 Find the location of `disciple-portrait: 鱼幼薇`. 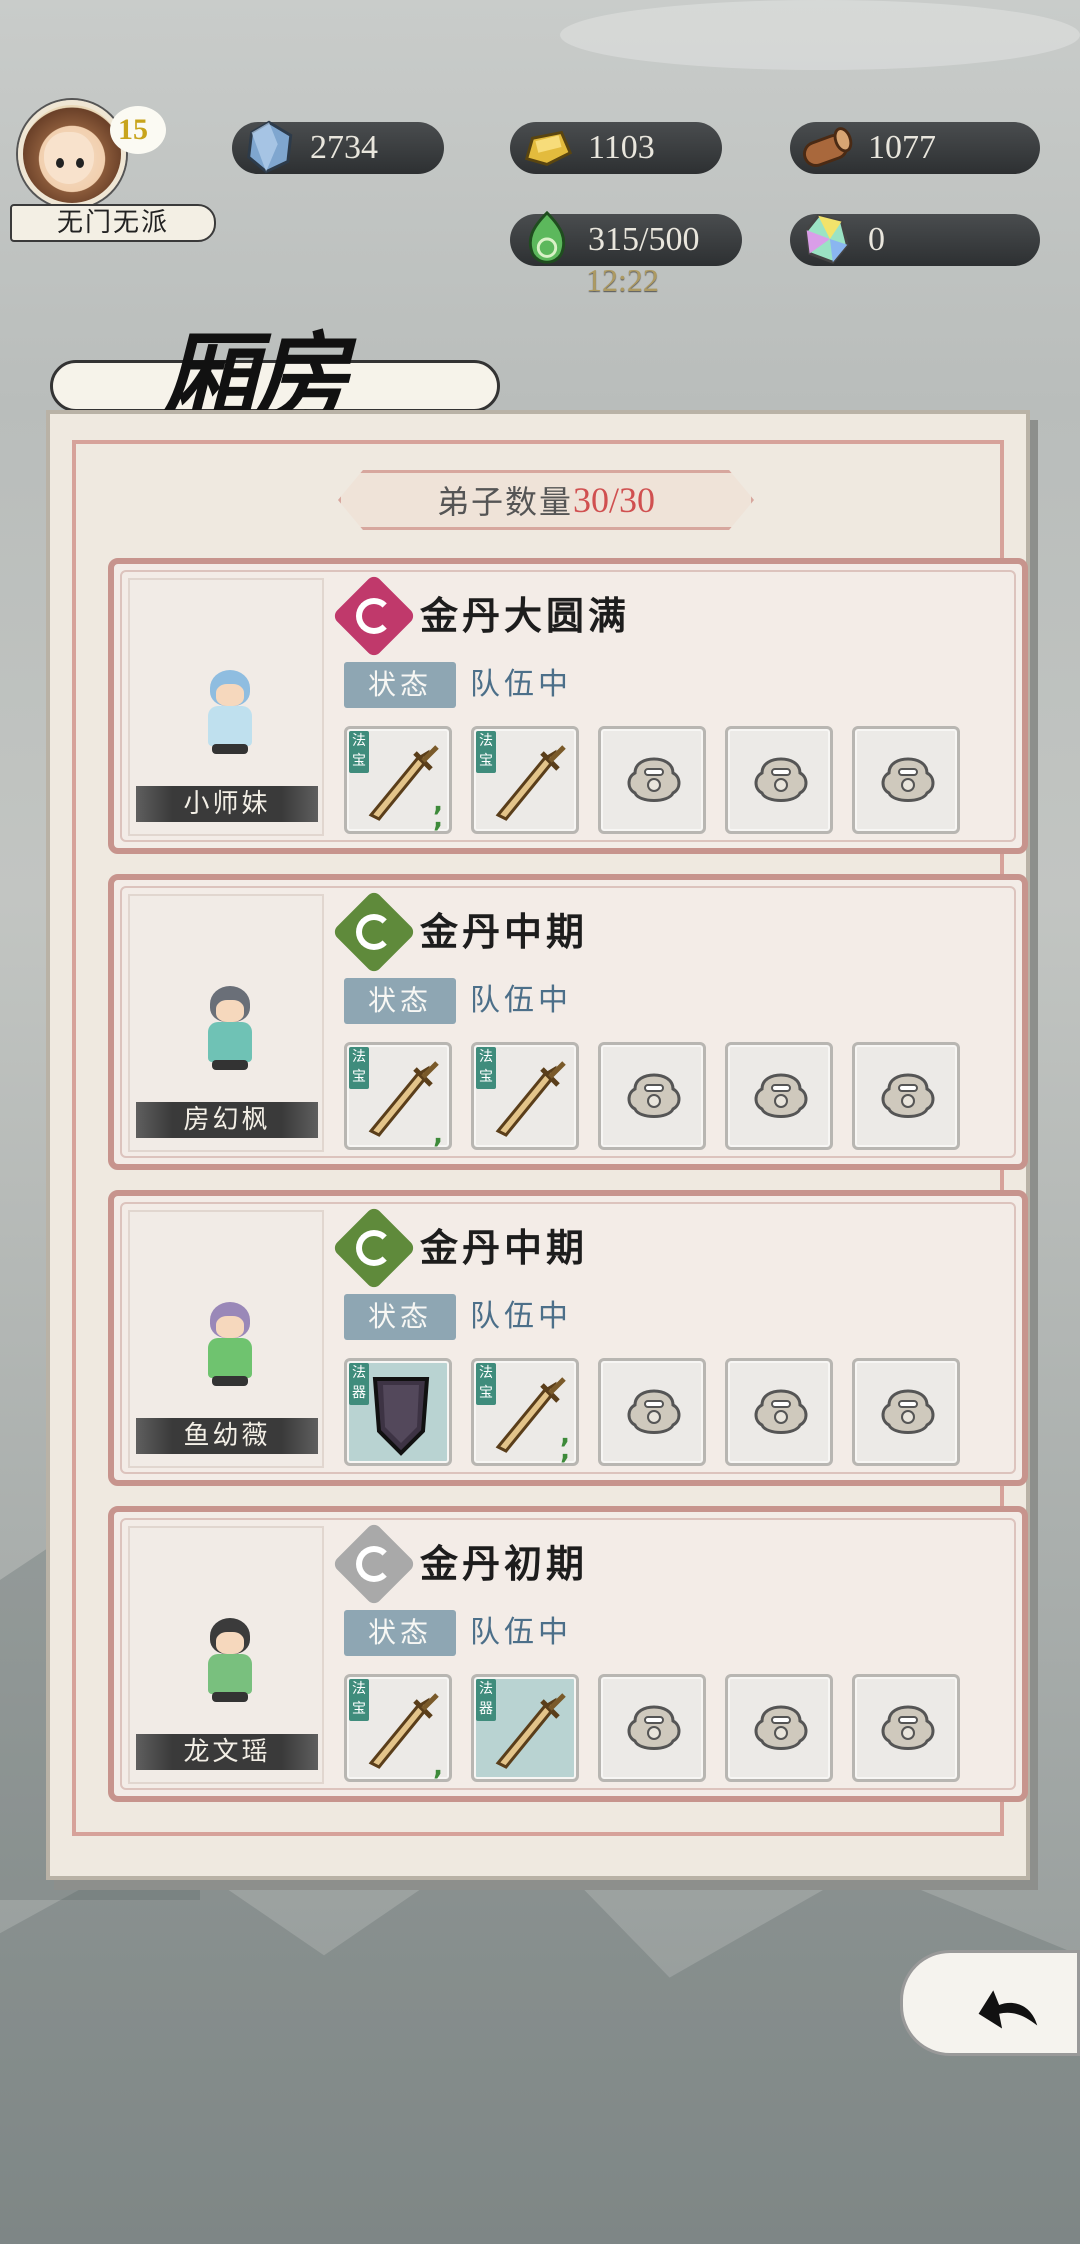

disciple-portrait: 鱼幼薇 is located at coordinates (226, 1339).